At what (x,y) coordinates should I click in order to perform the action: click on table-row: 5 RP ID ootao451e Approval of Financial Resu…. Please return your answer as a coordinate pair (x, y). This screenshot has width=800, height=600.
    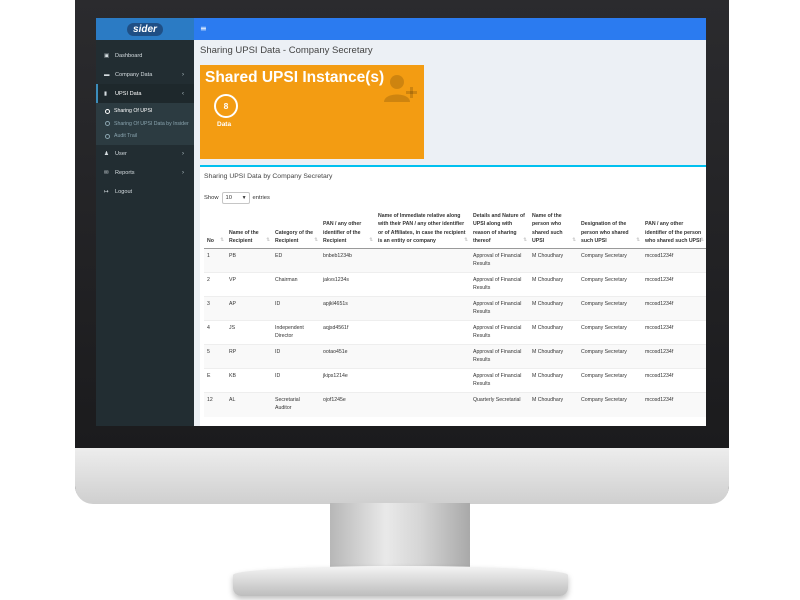
    Looking at the image, I should click on (455, 356).